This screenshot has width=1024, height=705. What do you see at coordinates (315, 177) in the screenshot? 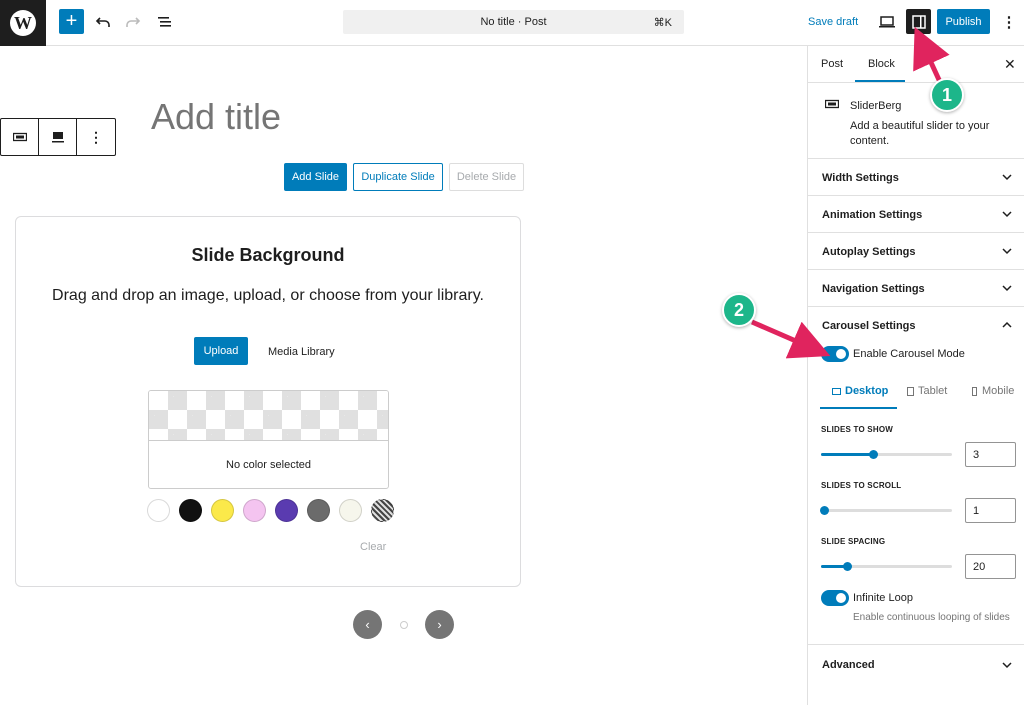
I see `add-slide-button: Add Slide` at bounding box center [315, 177].